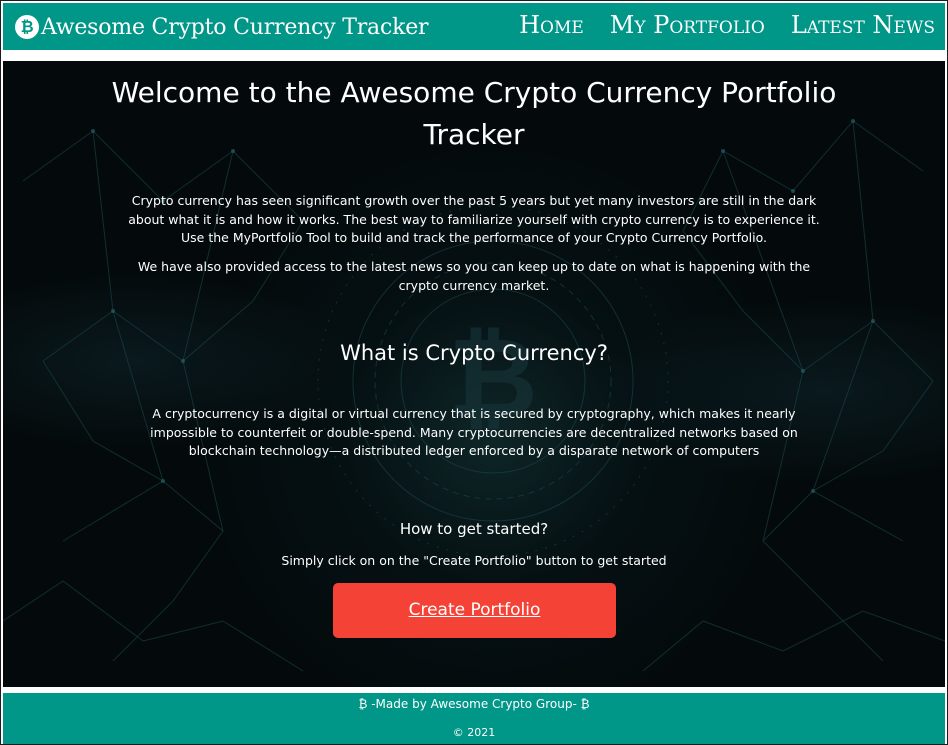  What do you see at coordinates (27, 27) in the screenshot?
I see `bitcoin-icon: ₿` at bounding box center [27, 27].